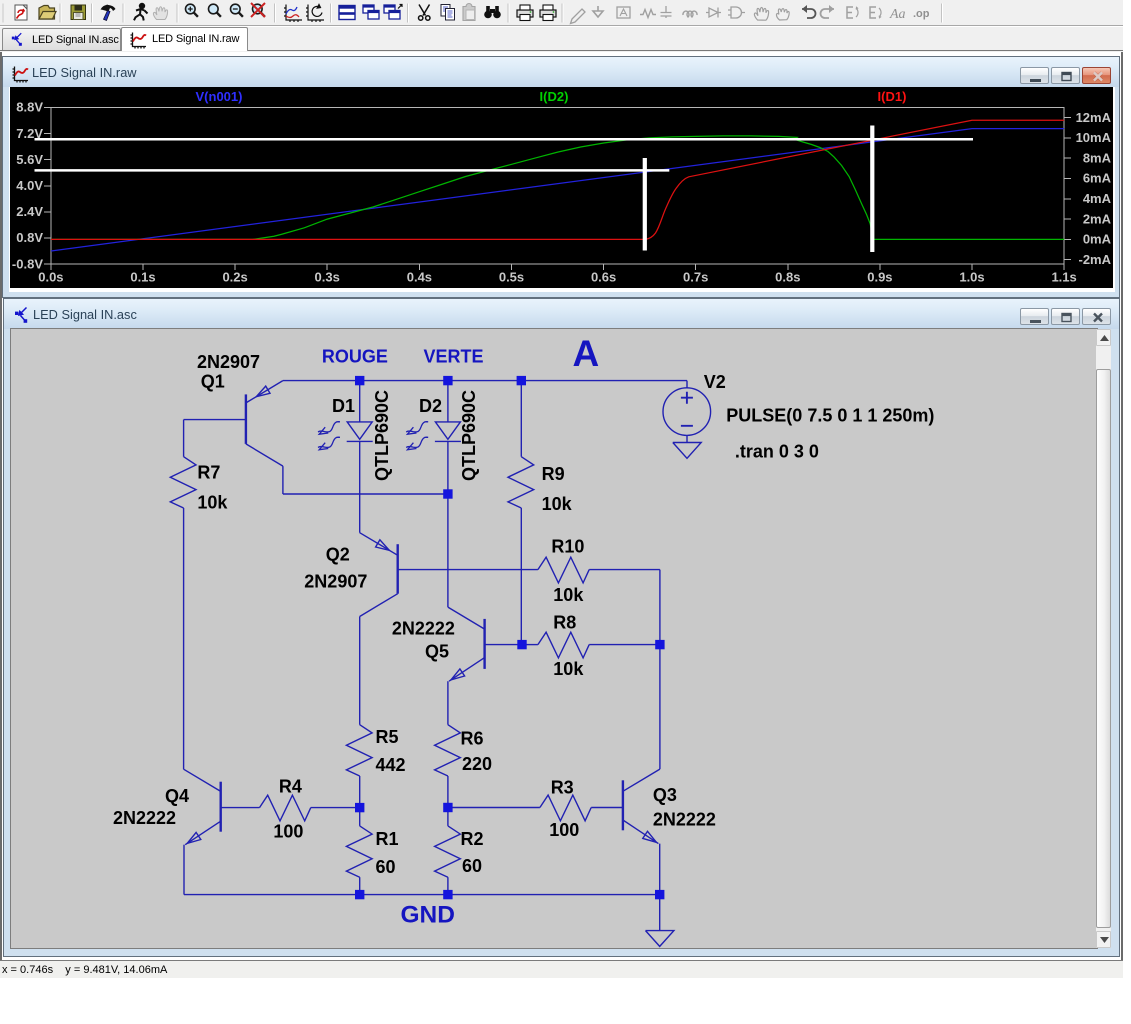 This screenshot has width=1131, height=1024. What do you see at coordinates (29, 107) in the screenshot?
I see `svg-text: 8.8V` at bounding box center [29, 107].